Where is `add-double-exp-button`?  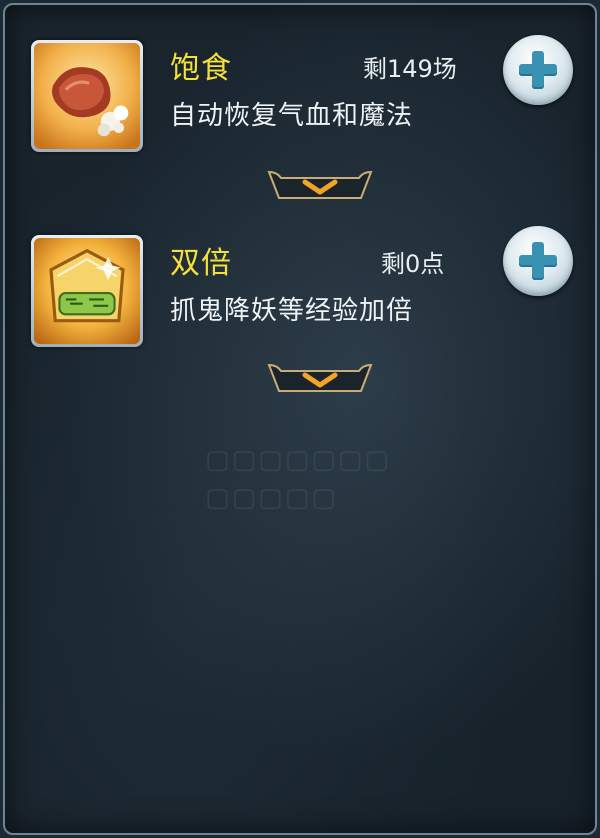
add-double-exp-button is located at coordinates (538, 261).